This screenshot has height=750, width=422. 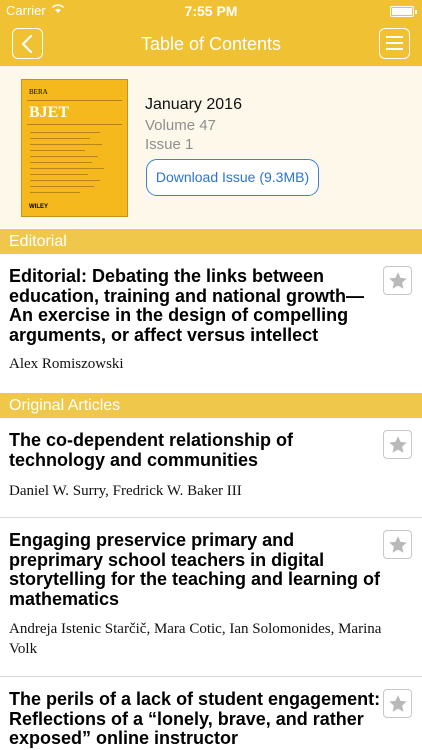 I want to click on cover-journal-abbrev: BJET, so click(x=49, y=112).